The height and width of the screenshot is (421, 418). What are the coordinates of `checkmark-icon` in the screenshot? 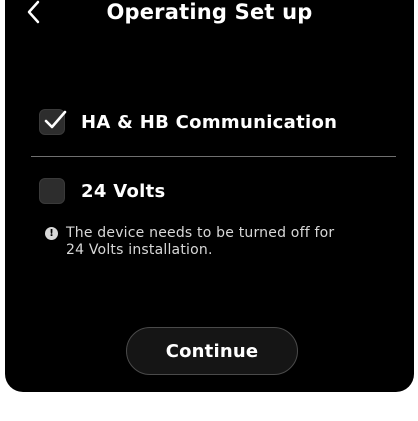 It's located at (55, 119).